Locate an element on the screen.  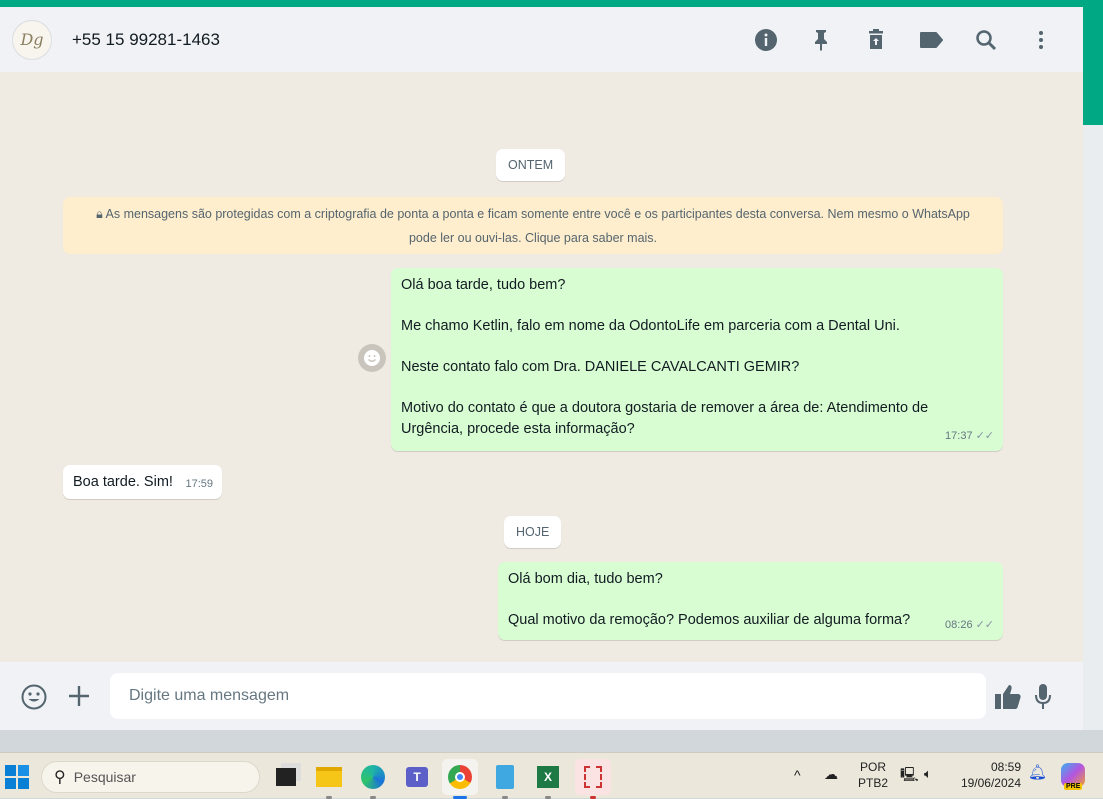
pin-icon is located at coordinates (821, 40).